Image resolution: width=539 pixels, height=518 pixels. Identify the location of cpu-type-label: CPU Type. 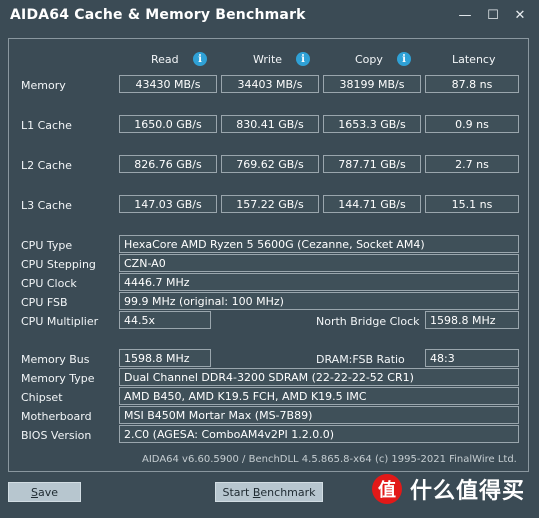
(47, 245).